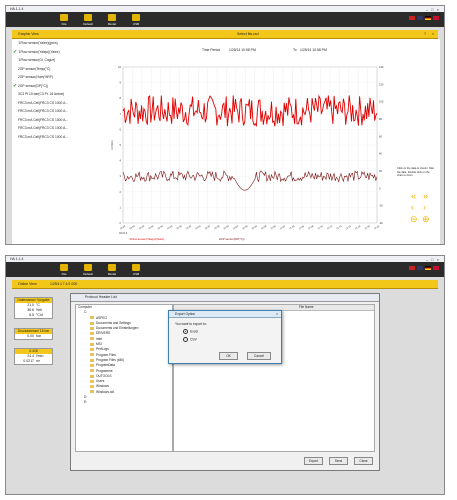 The image size is (457, 500). Describe the element at coordinates (112, 269) in the screenshot. I see `model-button-2: Model` at that location.